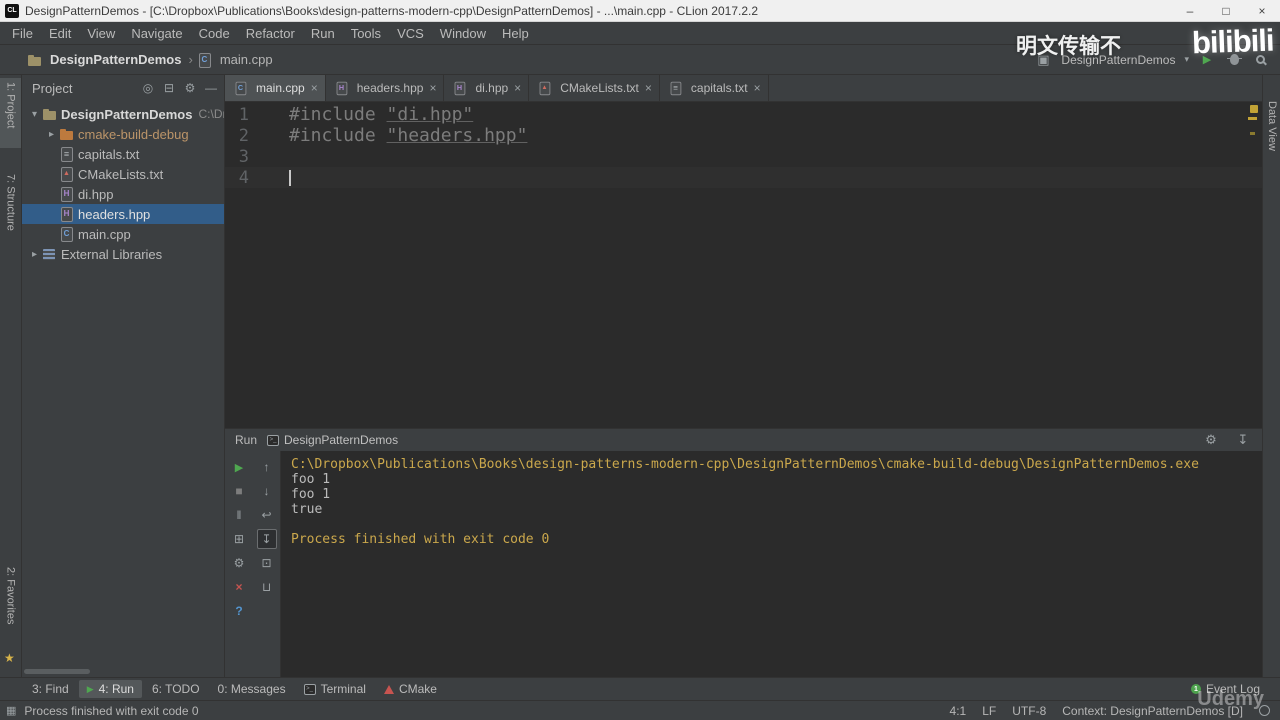  I want to click on editor-tab-label: CMakeLists.txt, so click(599, 88).